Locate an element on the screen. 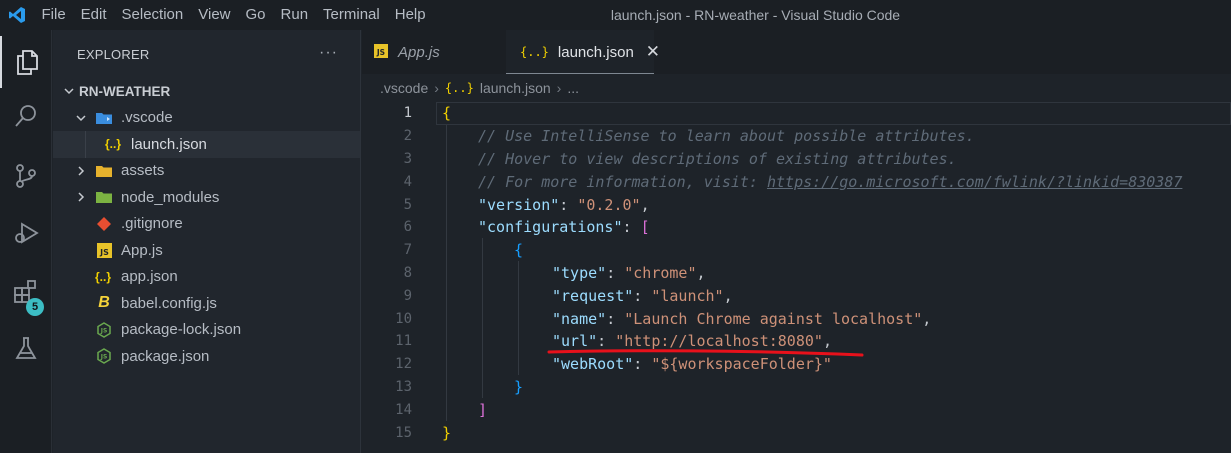  menu-selection: Selection is located at coordinates (152, 15).